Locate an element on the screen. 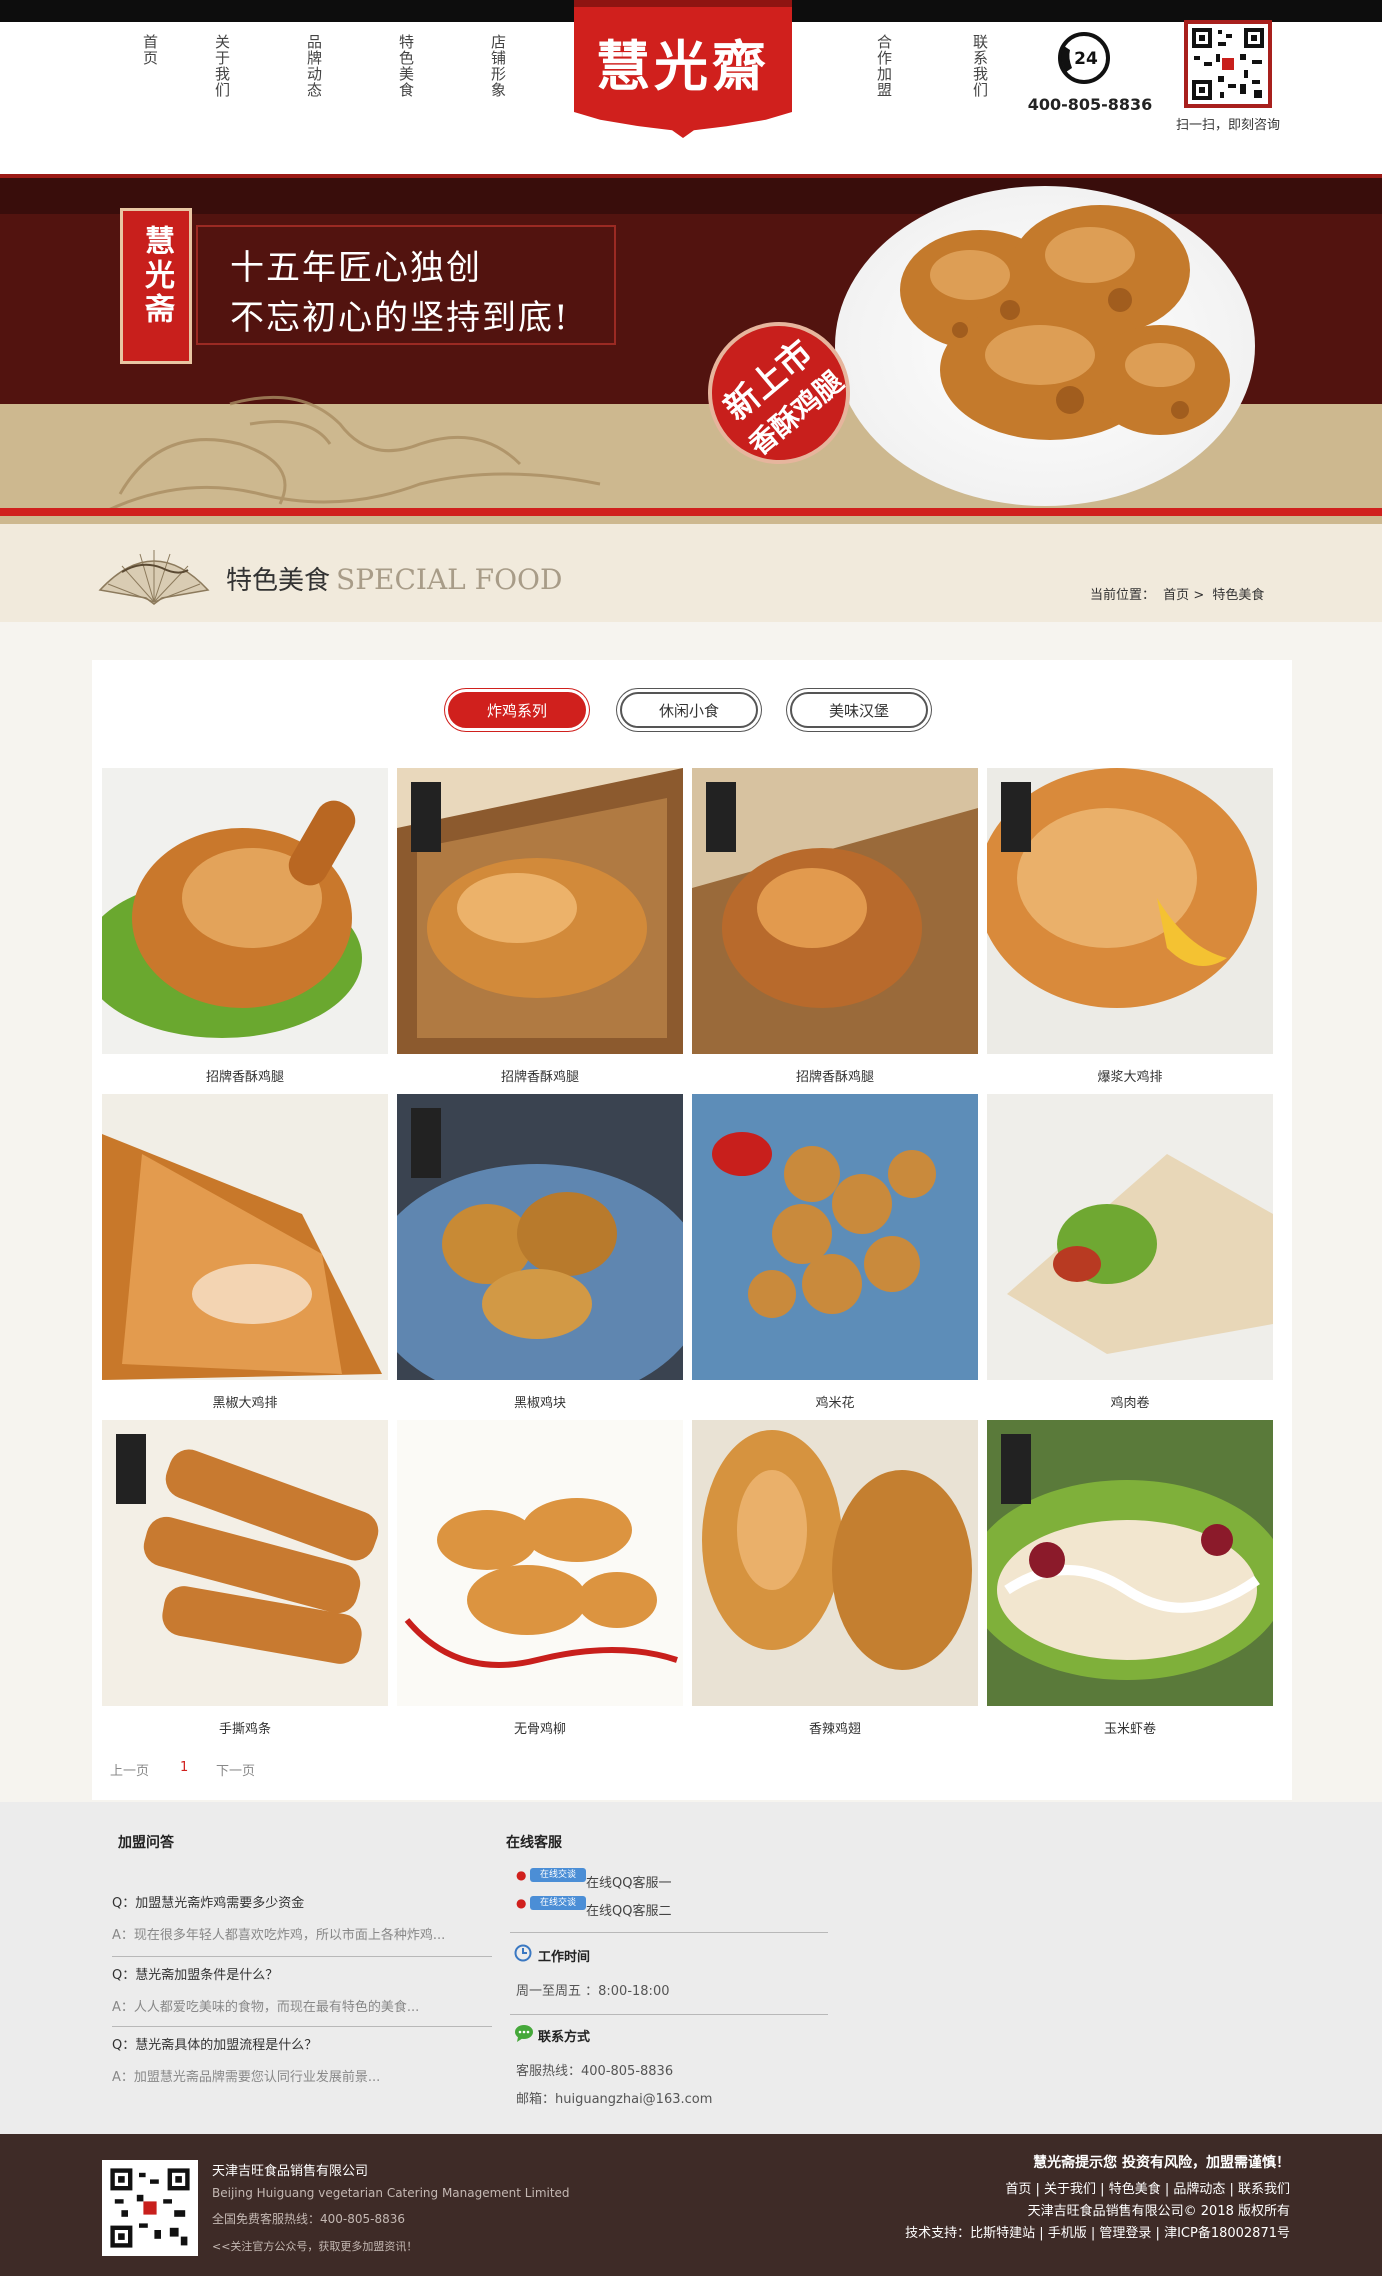 The height and width of the screenshot is (2276, 1400). qq-chat-button-2: 在线交谈 is located at coordinates (558, 1903).